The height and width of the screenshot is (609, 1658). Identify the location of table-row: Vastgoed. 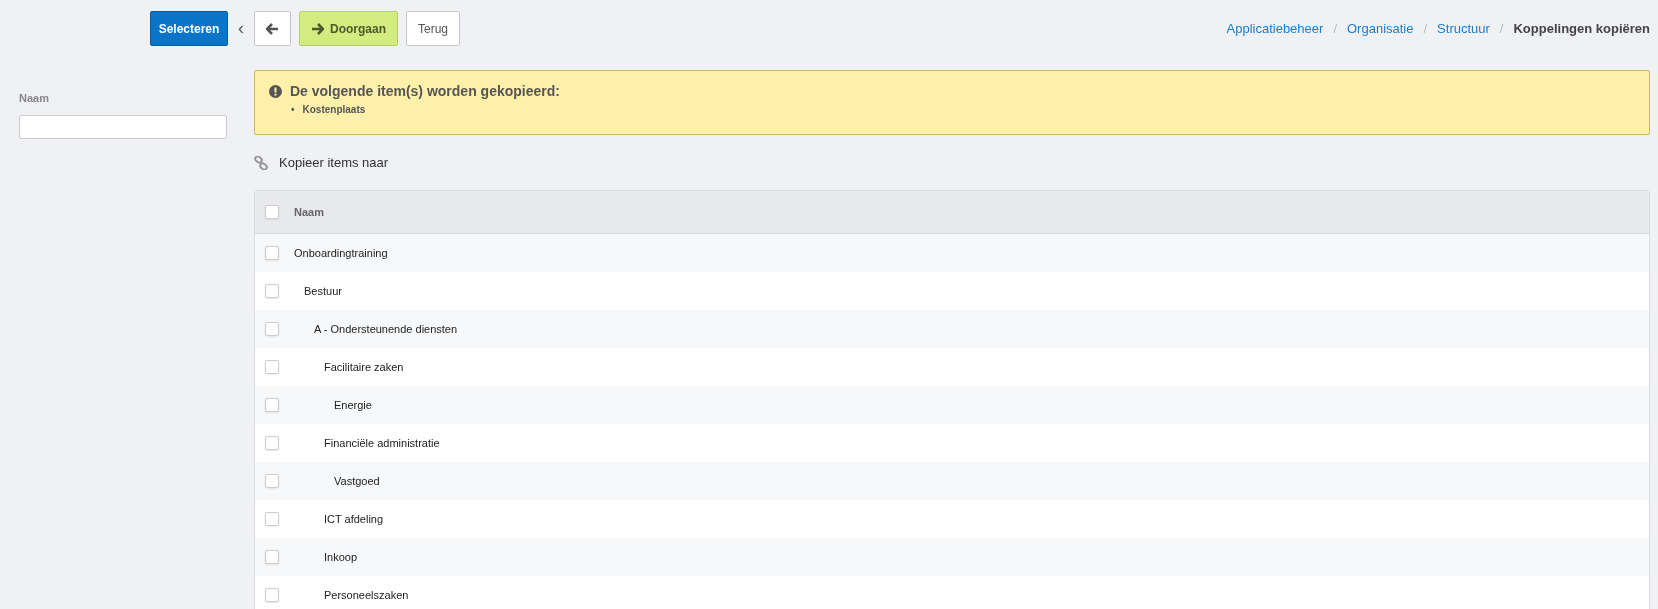
(952, 481).